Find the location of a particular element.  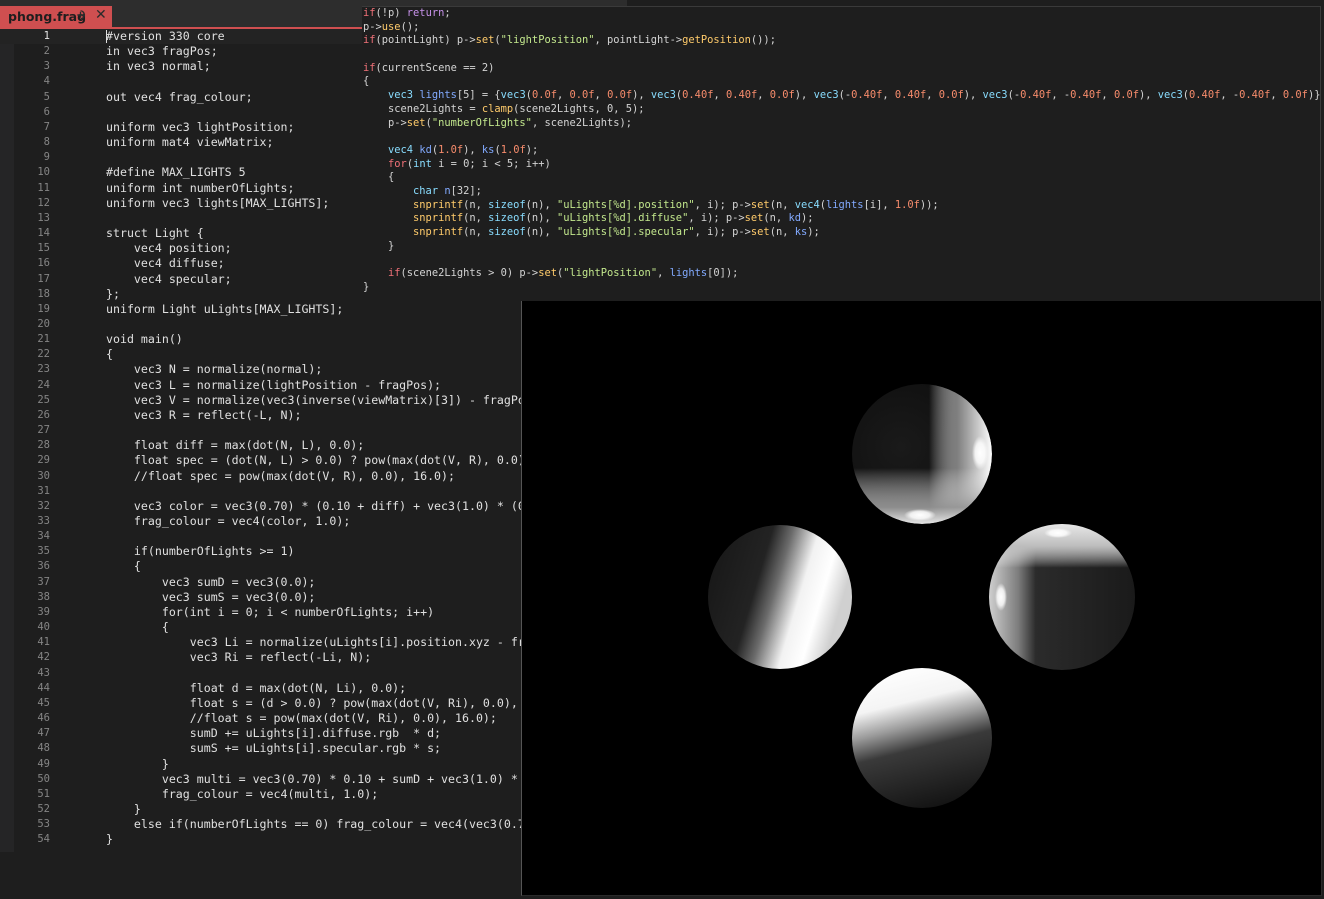

line-text: uniform Light uLights[MAX_LIGHTS]; is located at coordinates (224, 309).